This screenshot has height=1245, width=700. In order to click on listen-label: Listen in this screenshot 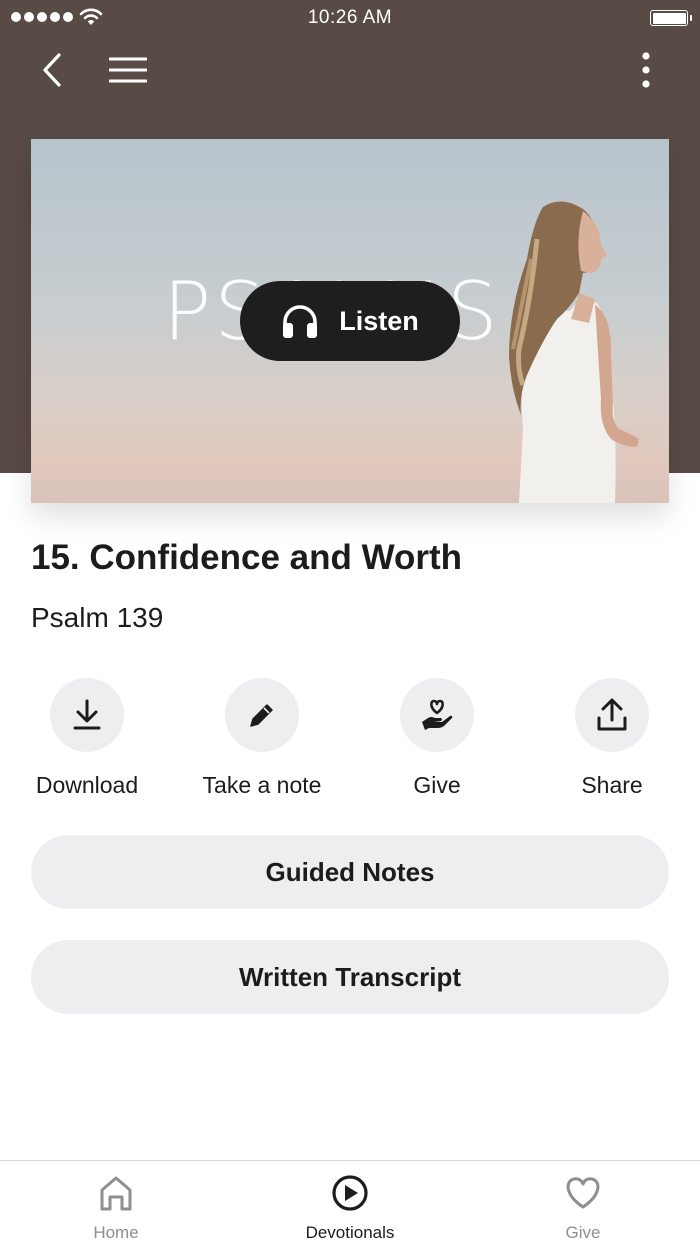, I will do `click(379, 320)`.